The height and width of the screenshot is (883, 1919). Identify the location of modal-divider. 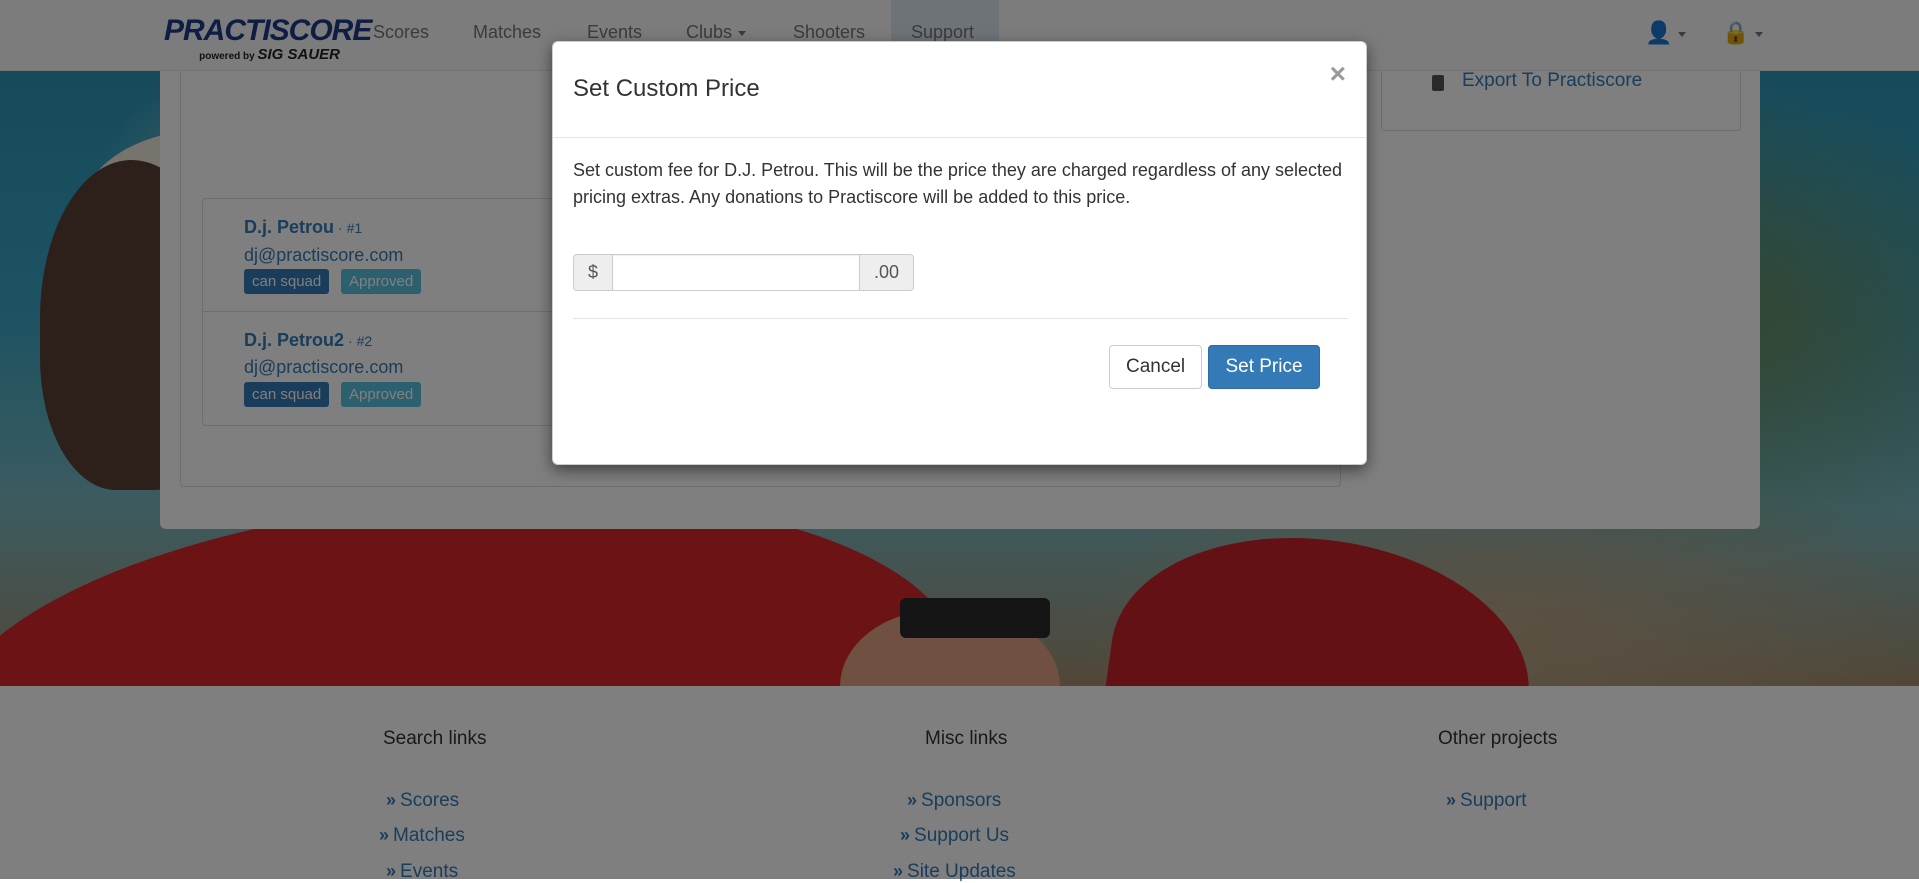
(960, 318).